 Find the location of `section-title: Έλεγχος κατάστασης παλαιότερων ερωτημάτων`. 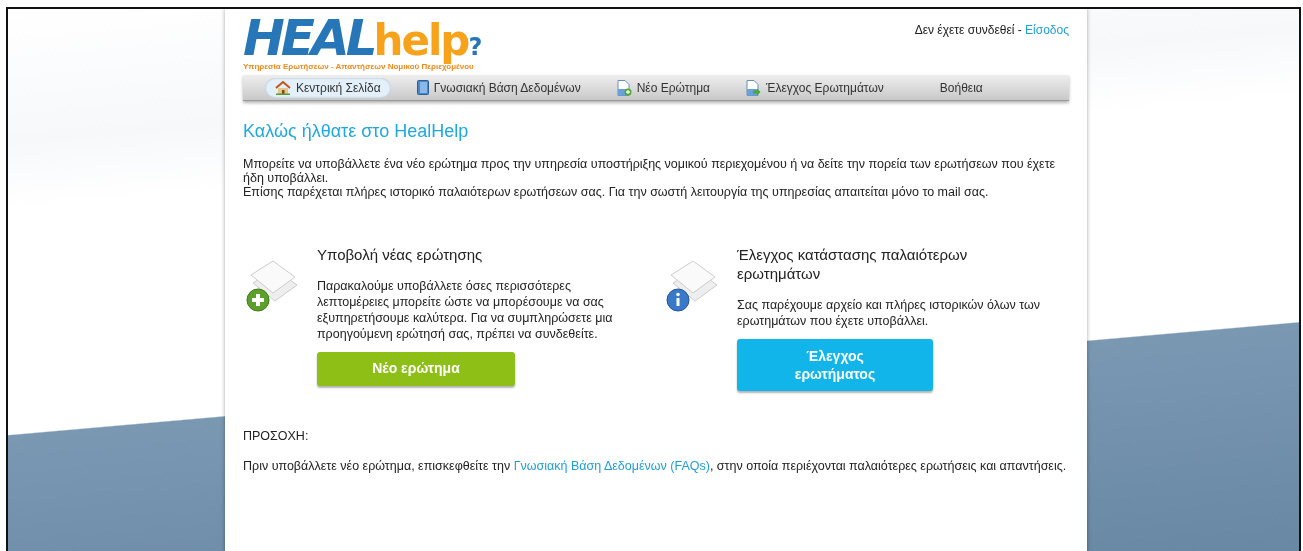

section-title: Έλεγχος κατάστασης παλαιότερων ερωτημάτων is located at coordinates (853, 263).